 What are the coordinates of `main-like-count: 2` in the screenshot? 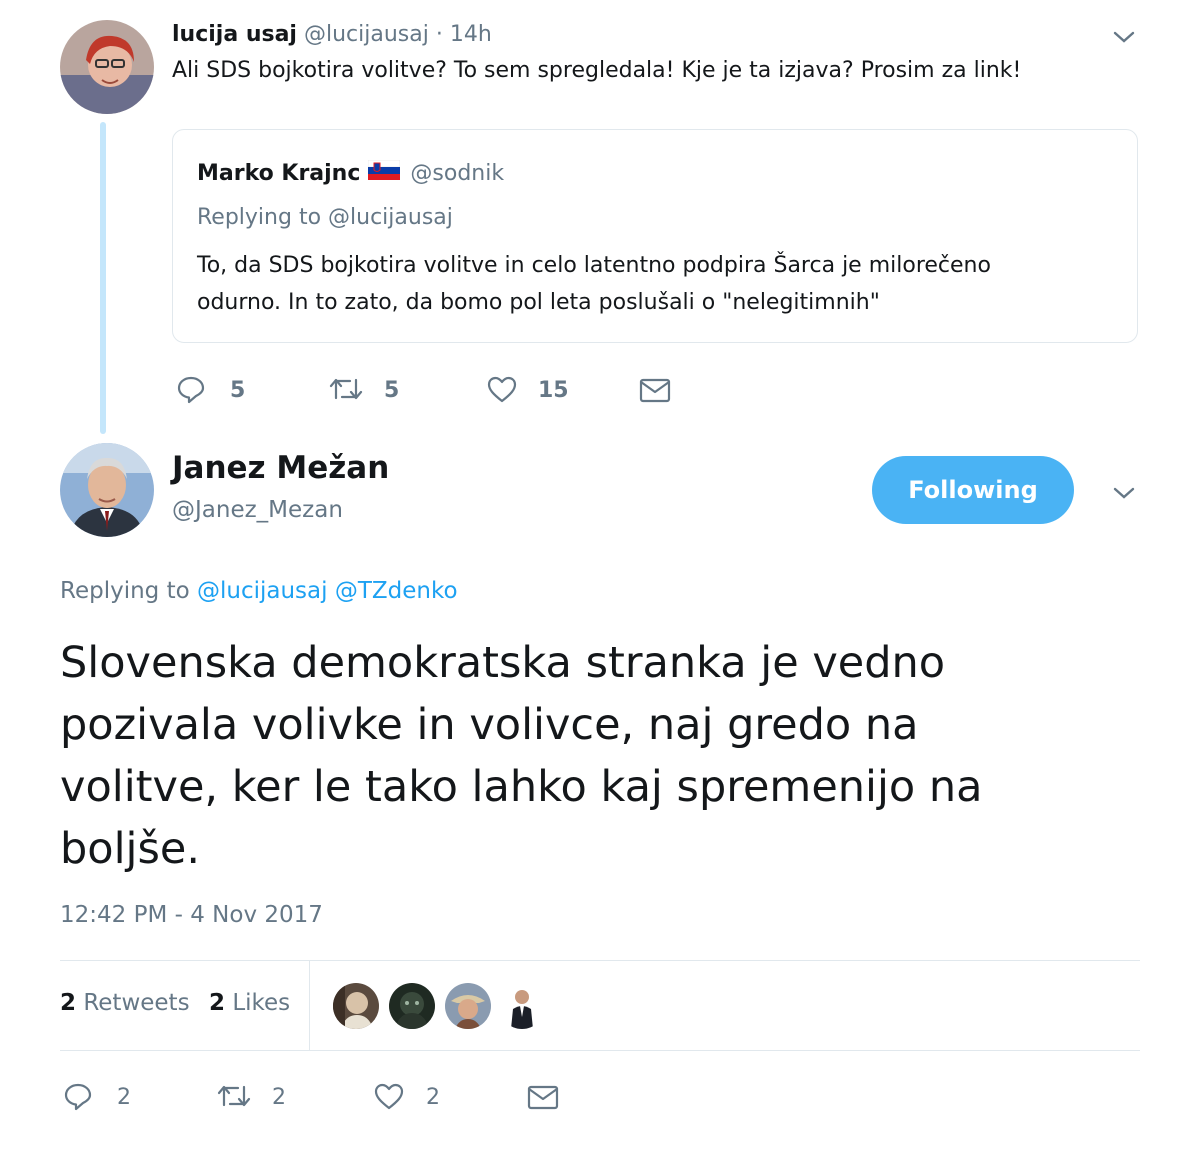 It's located at (433, 1097).